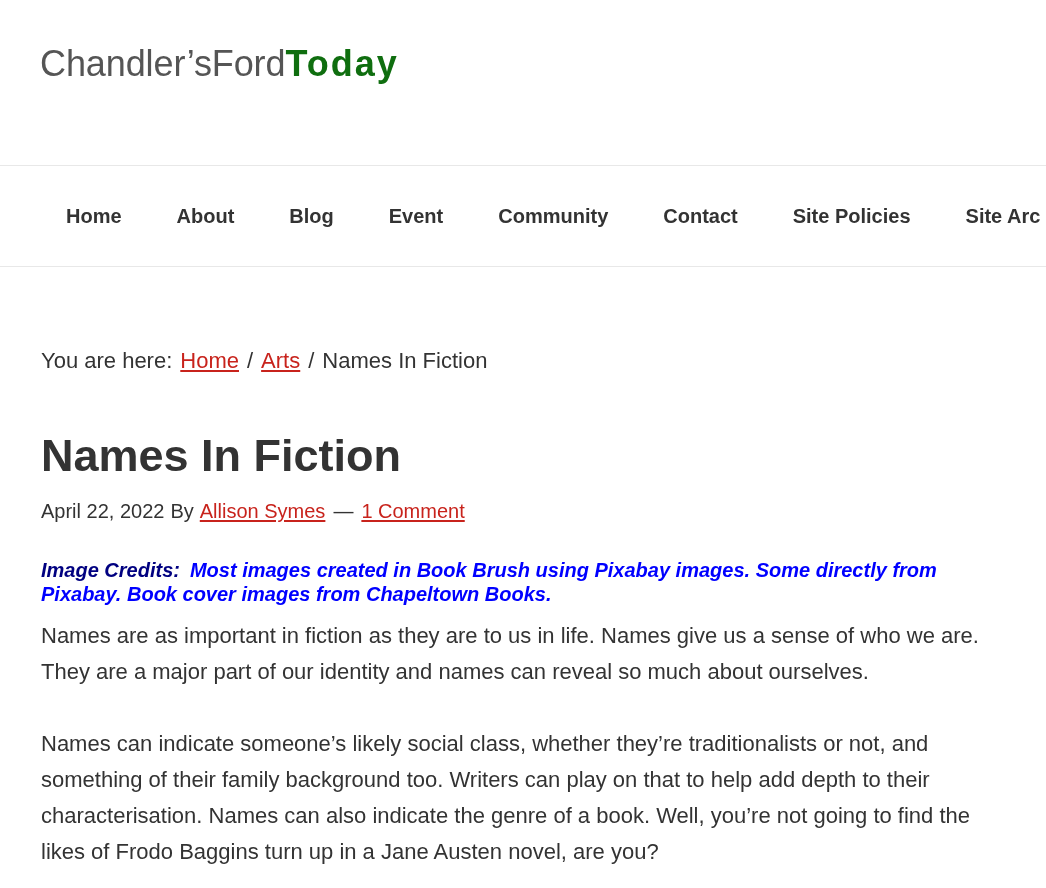 The image size is (1046, 888). What do you see at coordinates (262, 511) in the screenshot?
I see `author-link: Allison Symes` at bounding box center [262, 511].